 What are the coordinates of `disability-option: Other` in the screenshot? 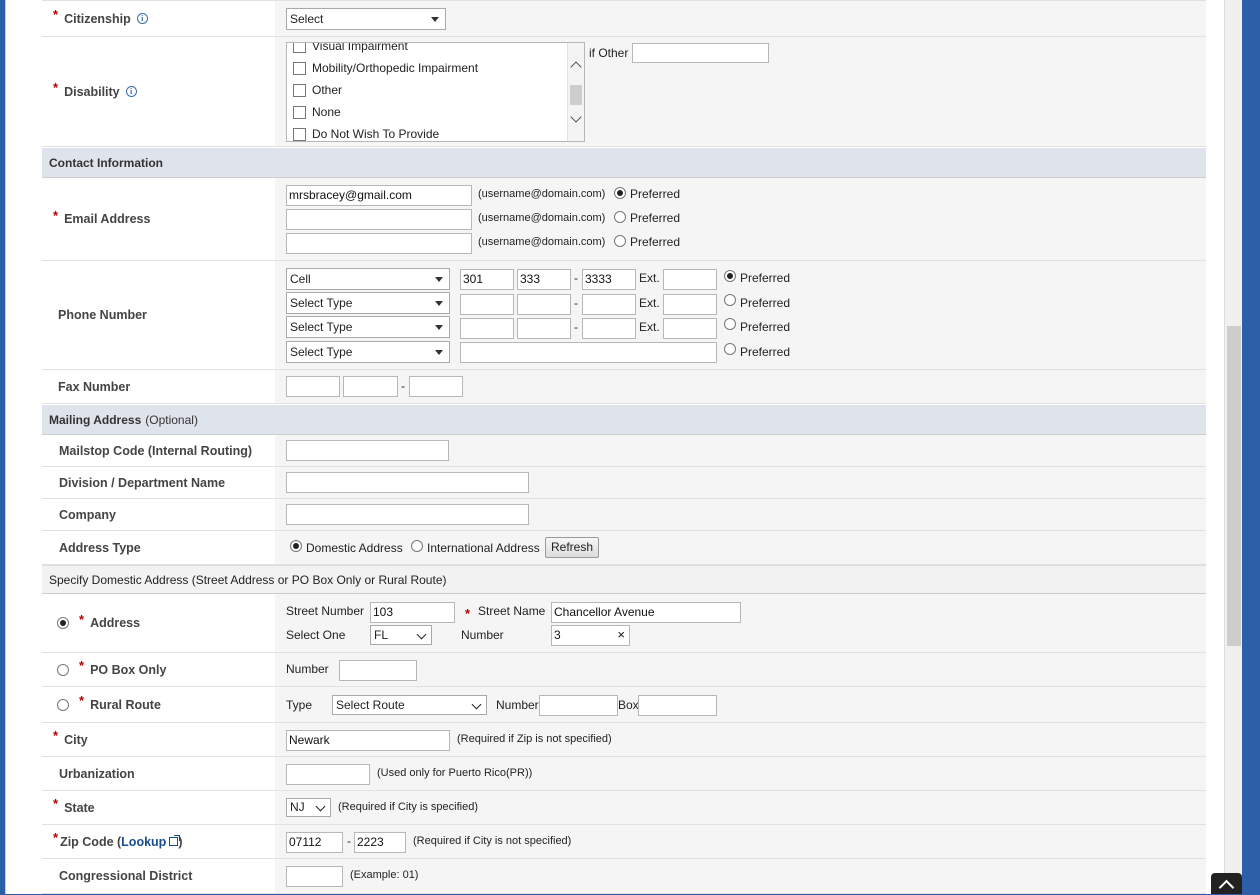 It's located at (317, 90).